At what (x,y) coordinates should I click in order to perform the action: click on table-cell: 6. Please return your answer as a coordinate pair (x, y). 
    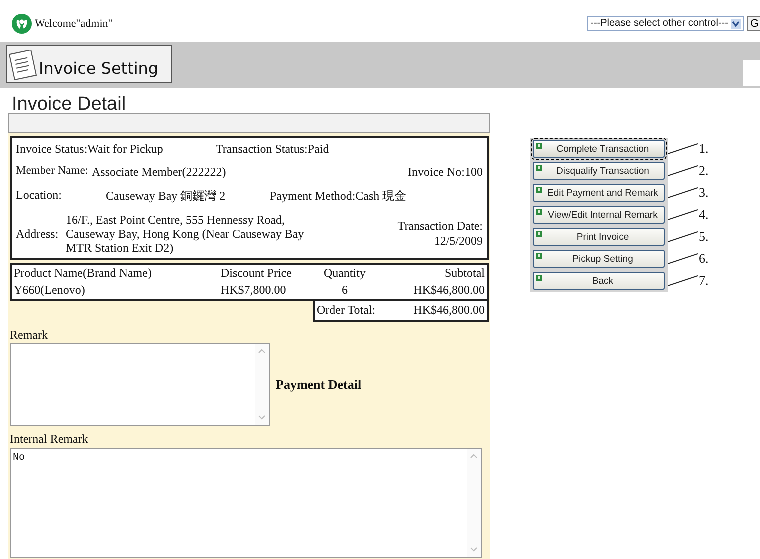
    Looking at the image, I should click on (344, 291).